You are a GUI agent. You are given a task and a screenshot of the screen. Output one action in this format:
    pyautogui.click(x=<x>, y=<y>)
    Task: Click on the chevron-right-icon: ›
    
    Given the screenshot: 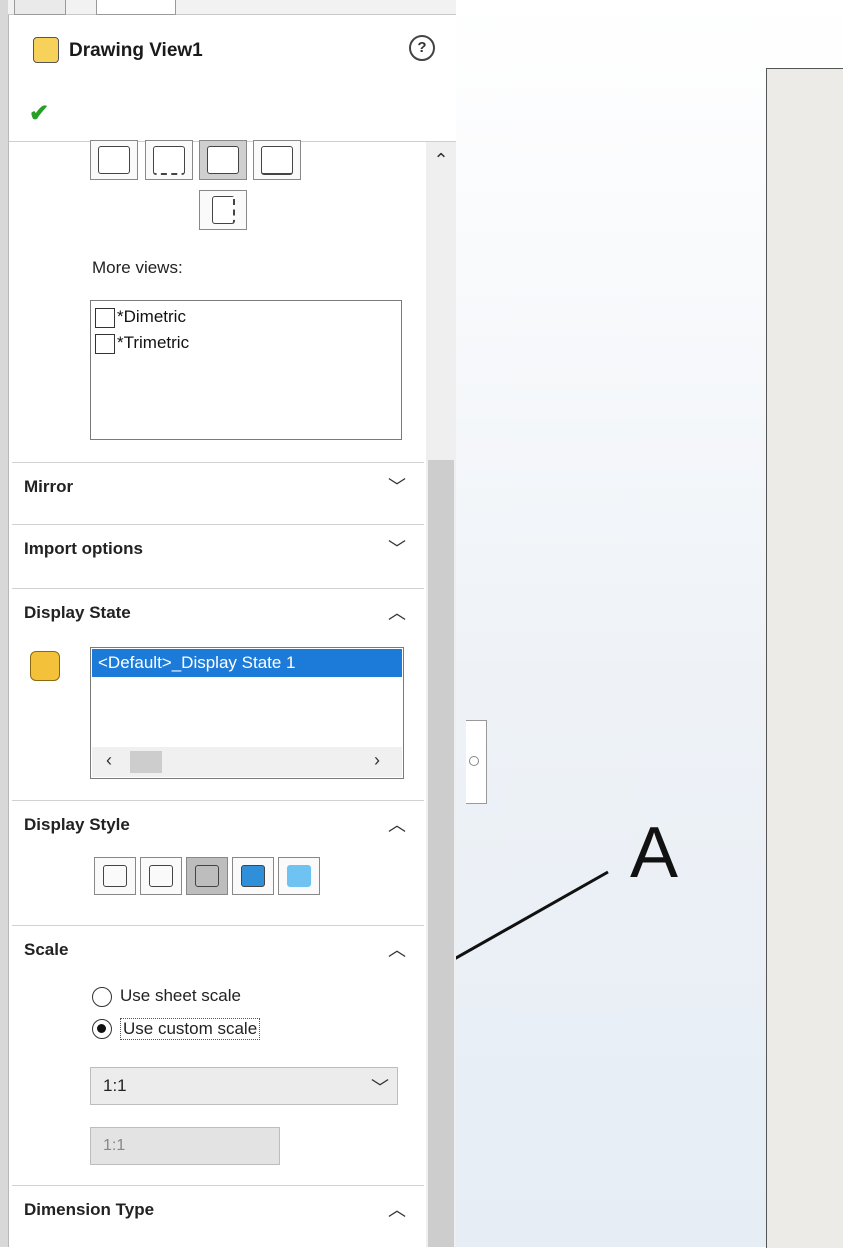 What is the action you would take?
    pyautogui.click(x=377, y=760)
    